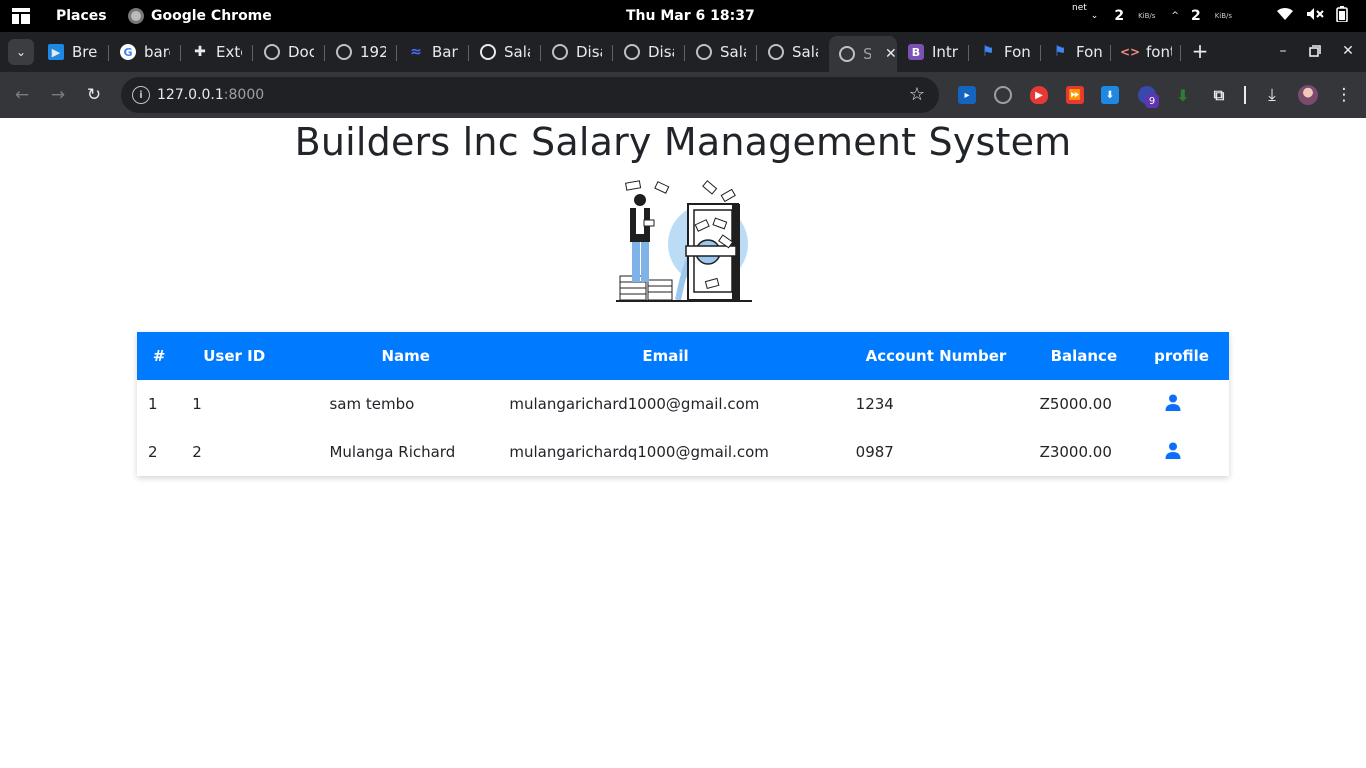 The width and height of the screenshot is (1366, 768). What do you see at coordinates (249, 356) in the screenshot?
I see `column-header-user-id: User ID` at bounding box center [249, 356].